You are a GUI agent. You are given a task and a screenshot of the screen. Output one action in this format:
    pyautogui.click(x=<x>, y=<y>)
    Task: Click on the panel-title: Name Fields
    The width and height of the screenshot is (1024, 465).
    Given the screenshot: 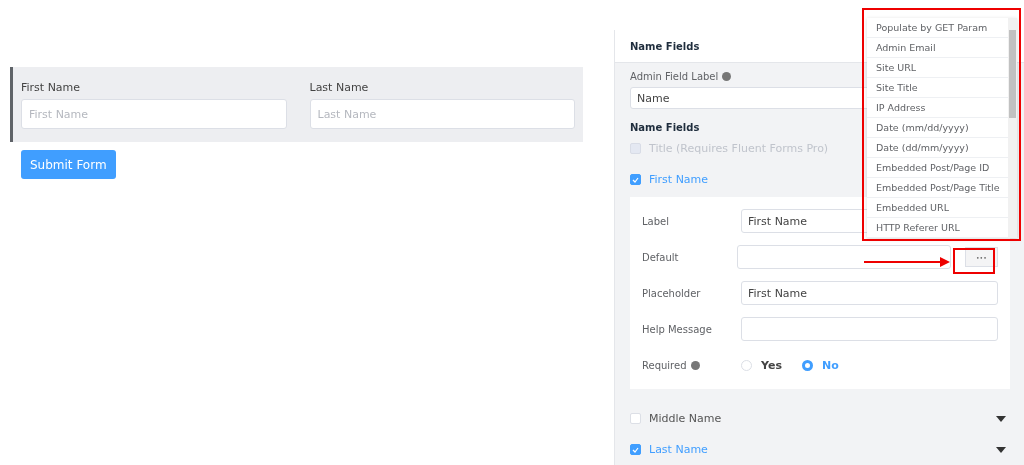 What is the action you would take?
    pyautogui.click(x=665, y=46)
    